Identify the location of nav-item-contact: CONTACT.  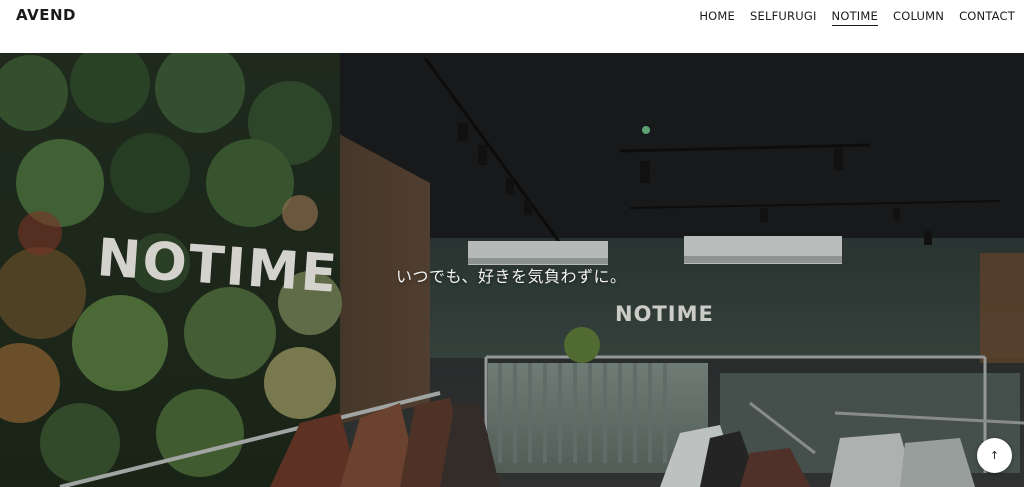
(987, 17).